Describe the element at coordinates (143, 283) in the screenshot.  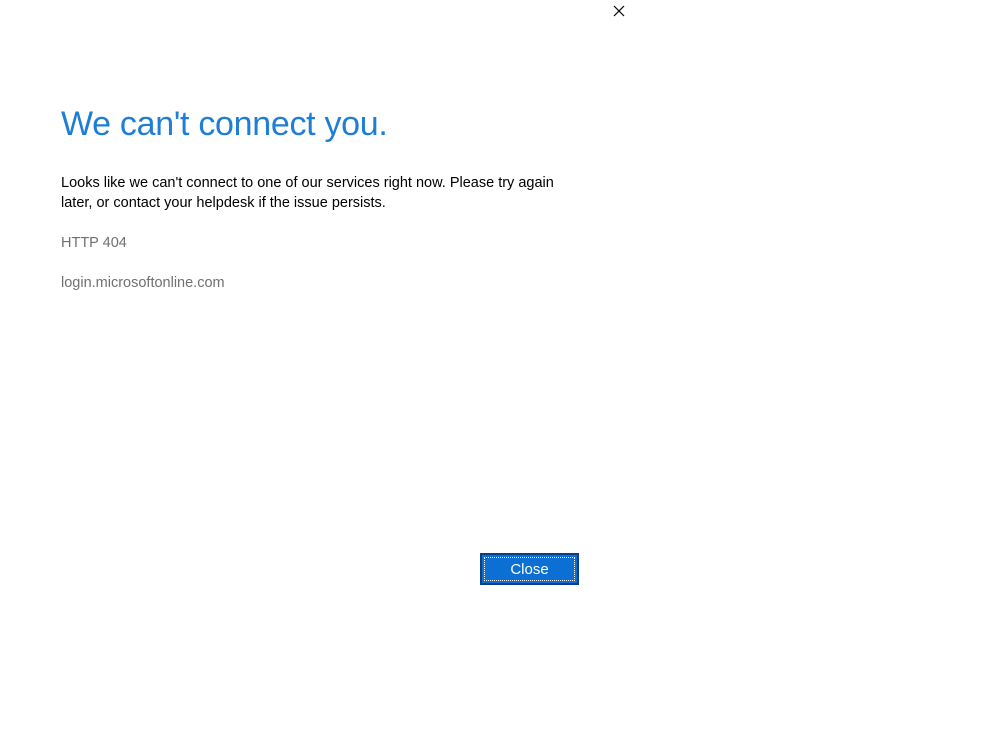
I see `host-name: login.microsoftonline.com` at that location.